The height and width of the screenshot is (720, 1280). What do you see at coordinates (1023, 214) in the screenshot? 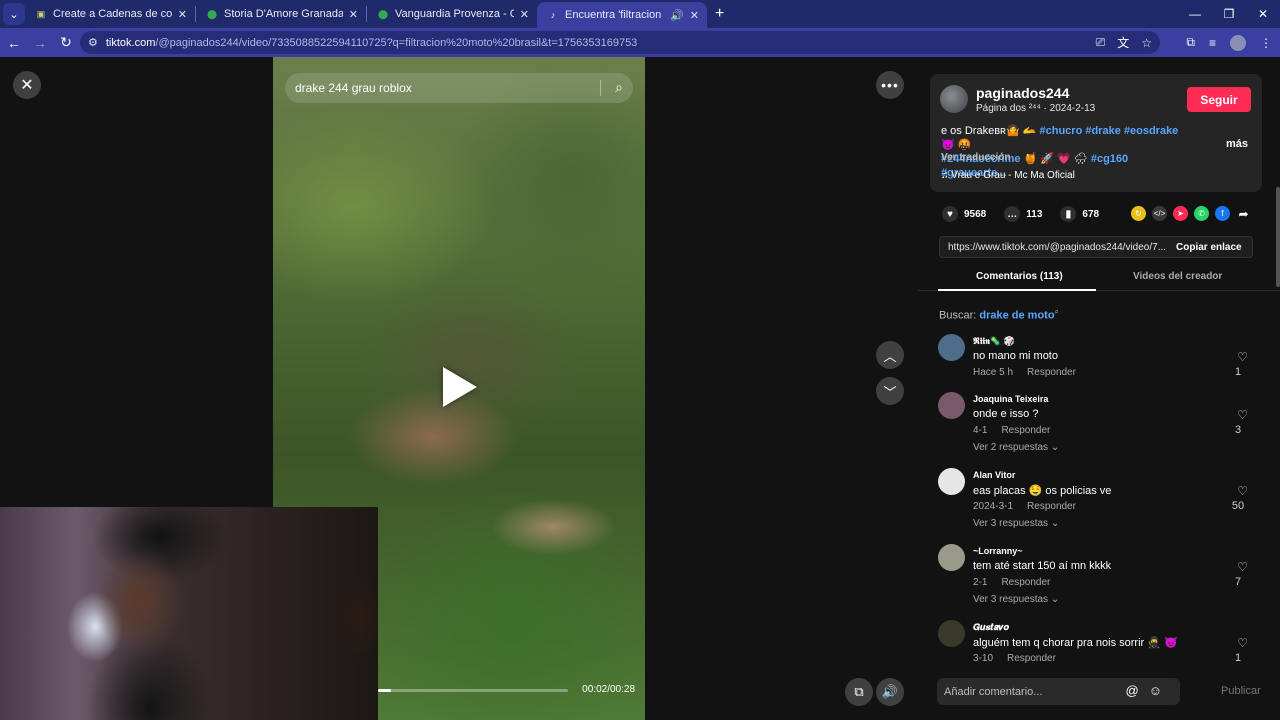
I see `comment-button: … 113` at bounding box center [1023, 214].